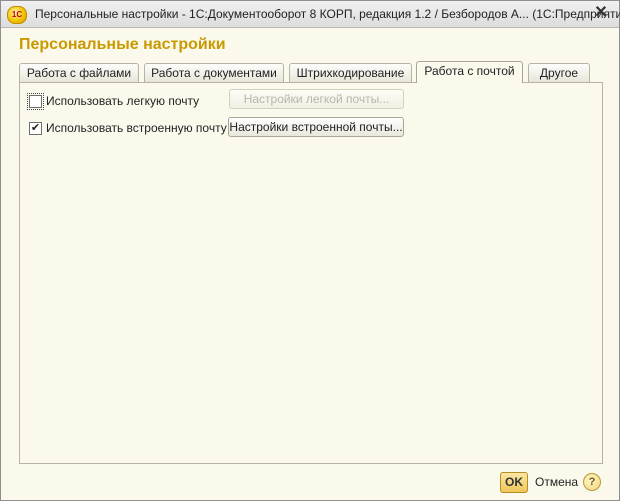 The width and height of the screenshot is (620, 501). Describe the element at coordinates (601, 13) in the screenshot. I see `close-icon: ✕` at that location.